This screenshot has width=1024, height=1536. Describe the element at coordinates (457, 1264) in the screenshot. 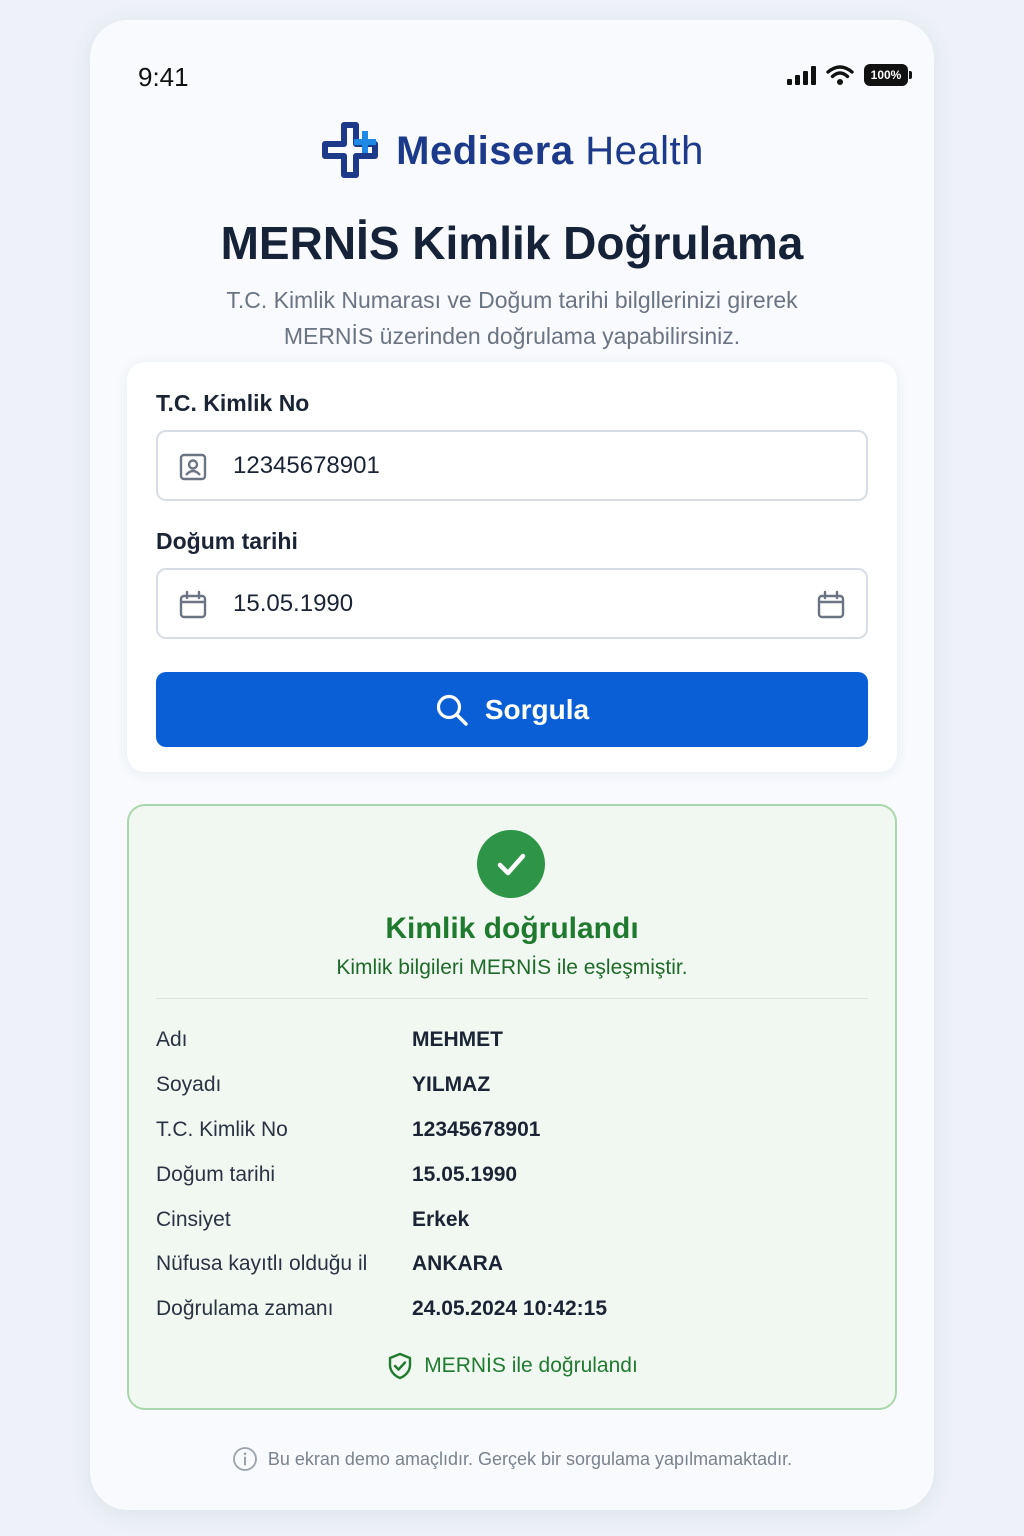

I see `detail-value: ANKARA` at that location.